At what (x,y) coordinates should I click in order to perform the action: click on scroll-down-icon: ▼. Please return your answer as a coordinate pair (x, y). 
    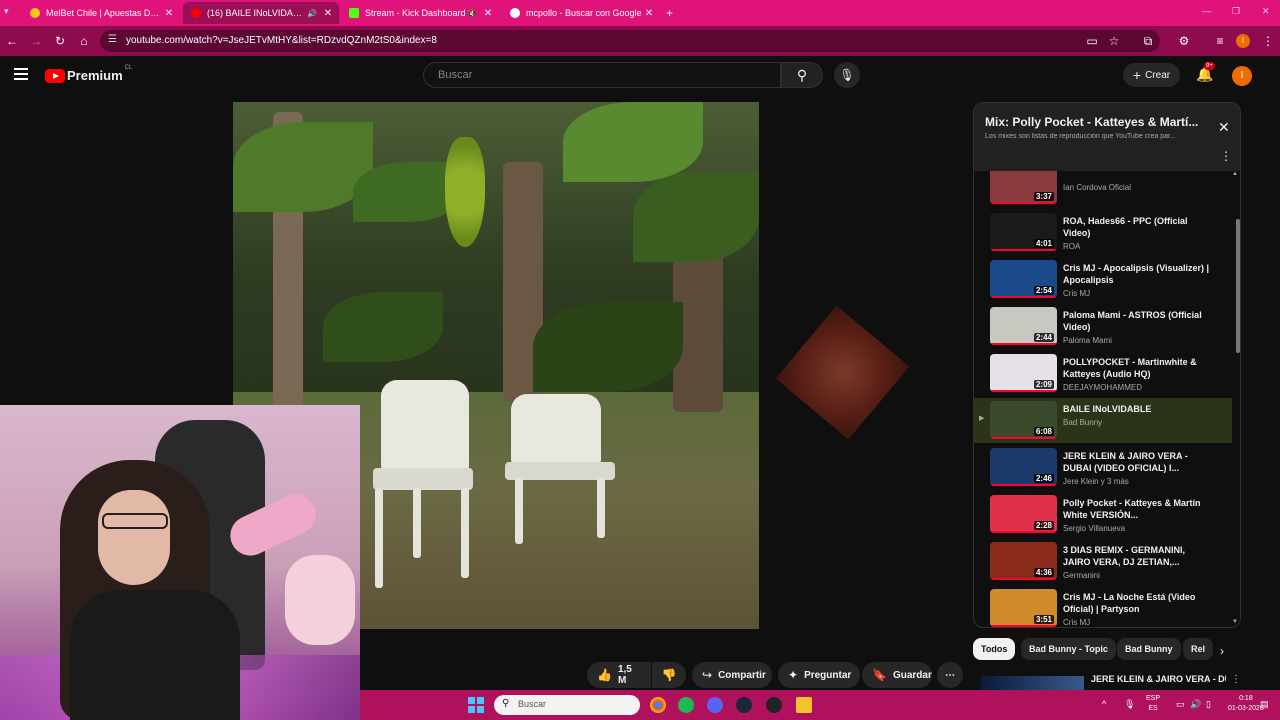
    Looking at the image, I should click on (1235, 622).